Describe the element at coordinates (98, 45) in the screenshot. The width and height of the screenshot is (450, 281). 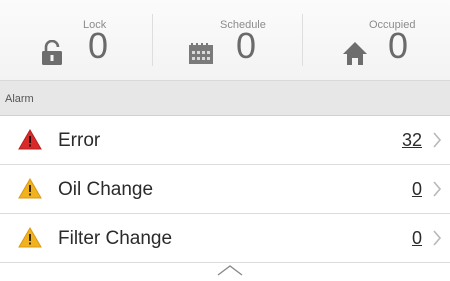
I see `stat-lock-value: 0` at that location.